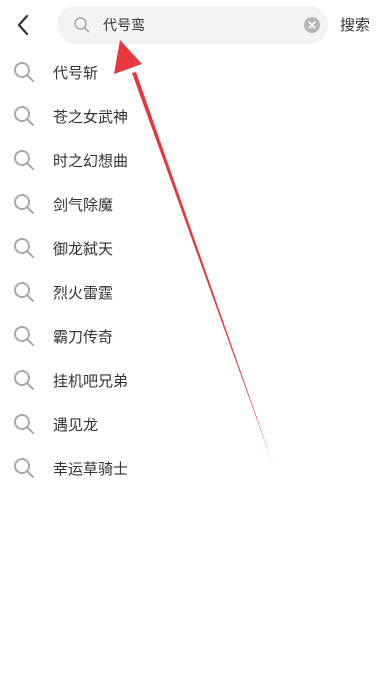 The height and width of the screenshot is (673, 391). Describe the element at coordinates (195, 160) in the screenshot. I see `suggestion-item: 时之幻想曲` at that location.